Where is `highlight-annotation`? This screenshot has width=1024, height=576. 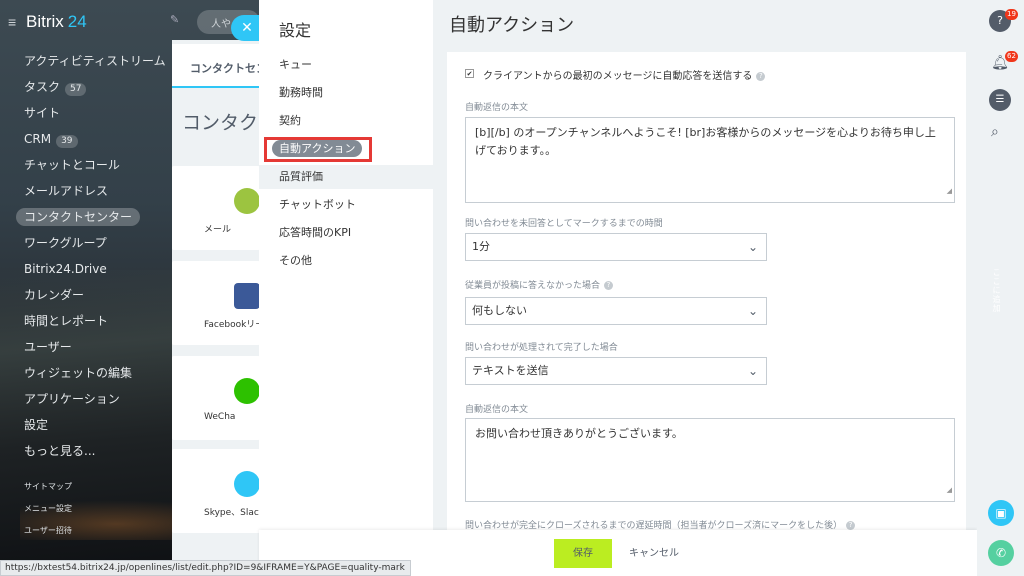 highlight-annotation is located at coordinates (318, 149).